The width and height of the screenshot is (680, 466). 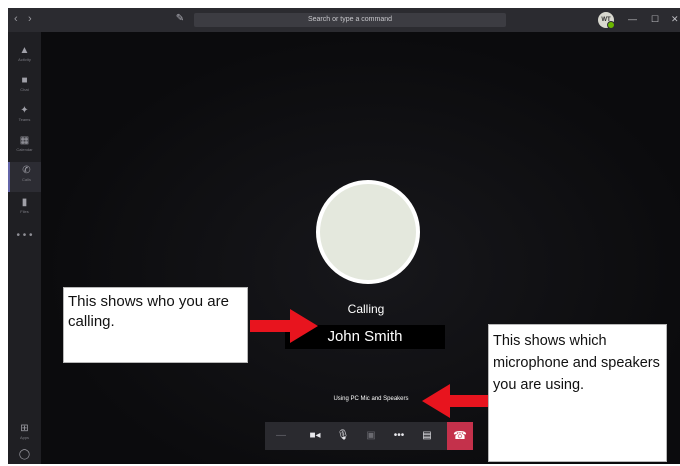 I want to click on hang-up-button: ☎, so click(x=460, y=436).